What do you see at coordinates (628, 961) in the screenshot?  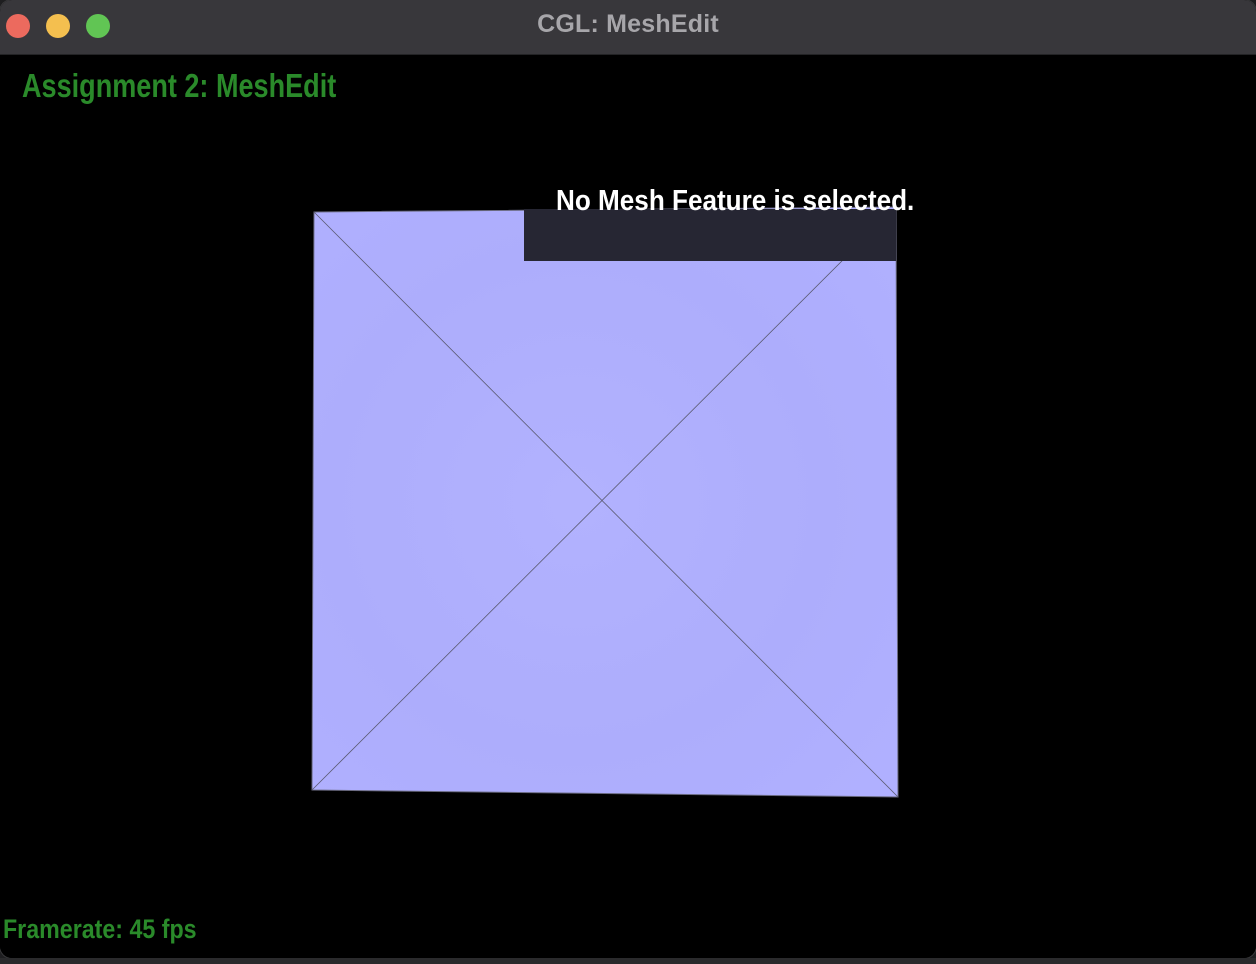 I see `desktop-strip` at bounding box center [628, 961].